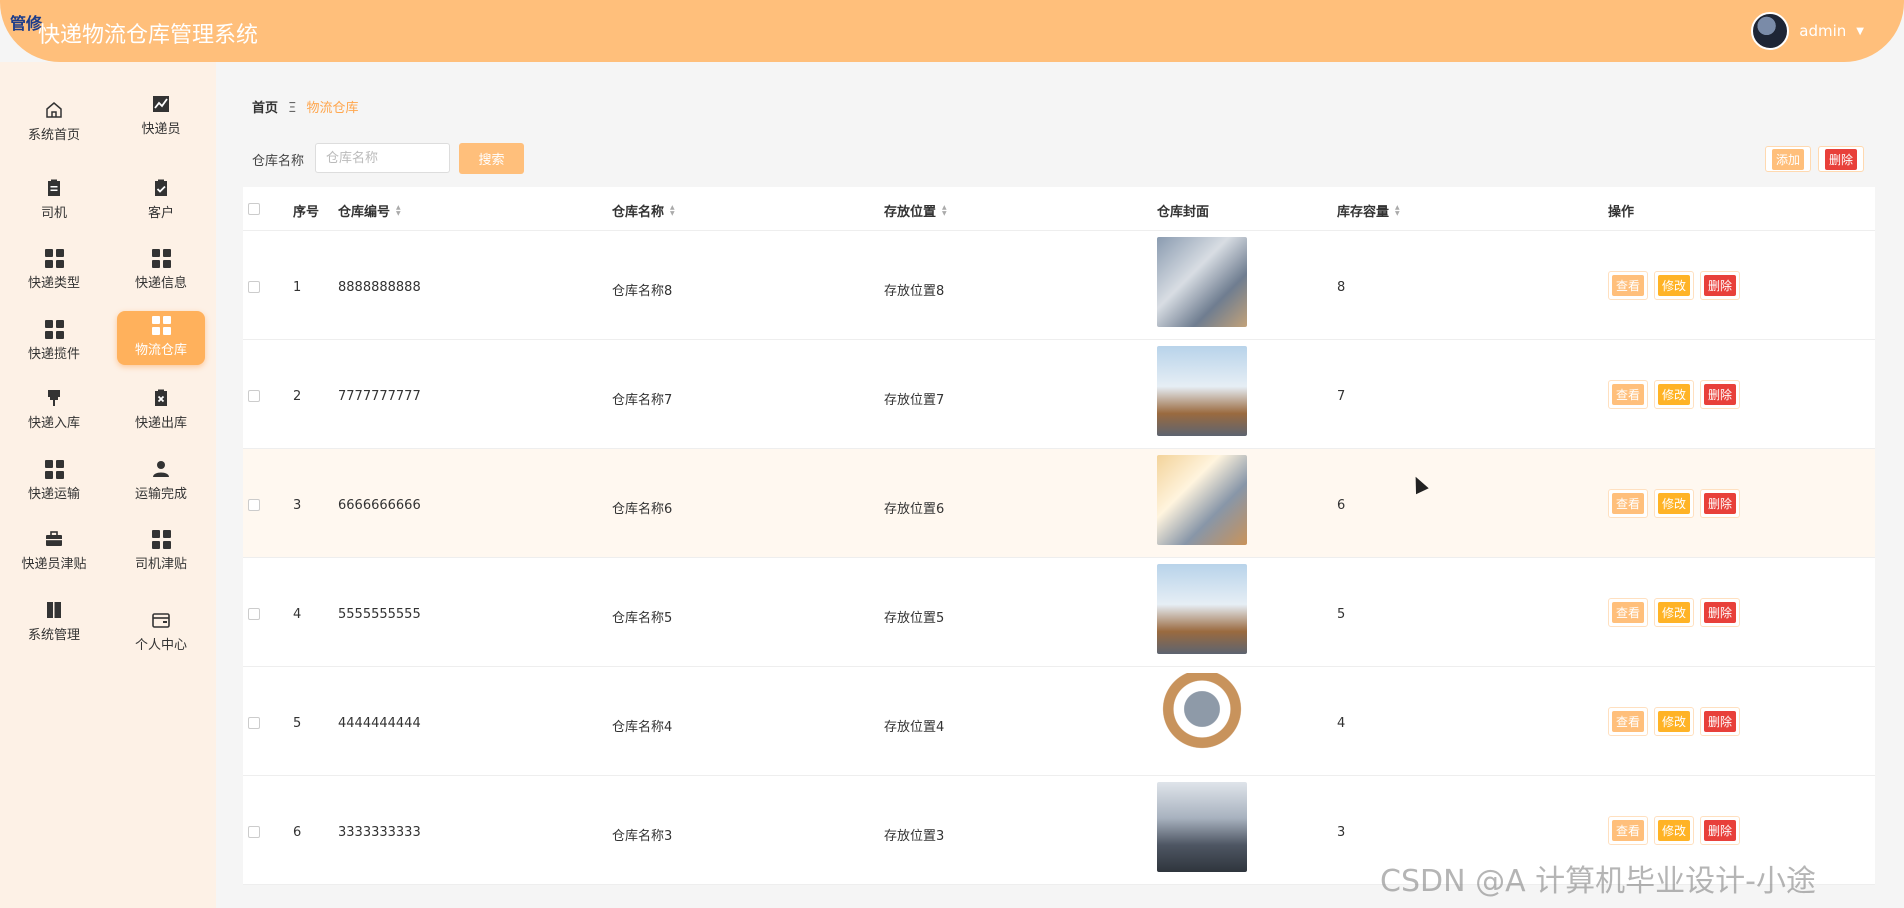 The height and width of the screenshot is (908, 1904). Describe the element at coordinates (1059, 394) in the screenshot. I see `table-row: 2 7777777777 仓库名称7 存放位置7 7 查看 修改 删除` at that location.